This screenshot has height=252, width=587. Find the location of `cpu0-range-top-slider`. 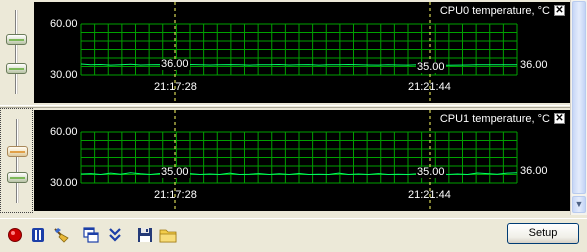

cpu0-range-top-slider is located at coordinates (16, 39).